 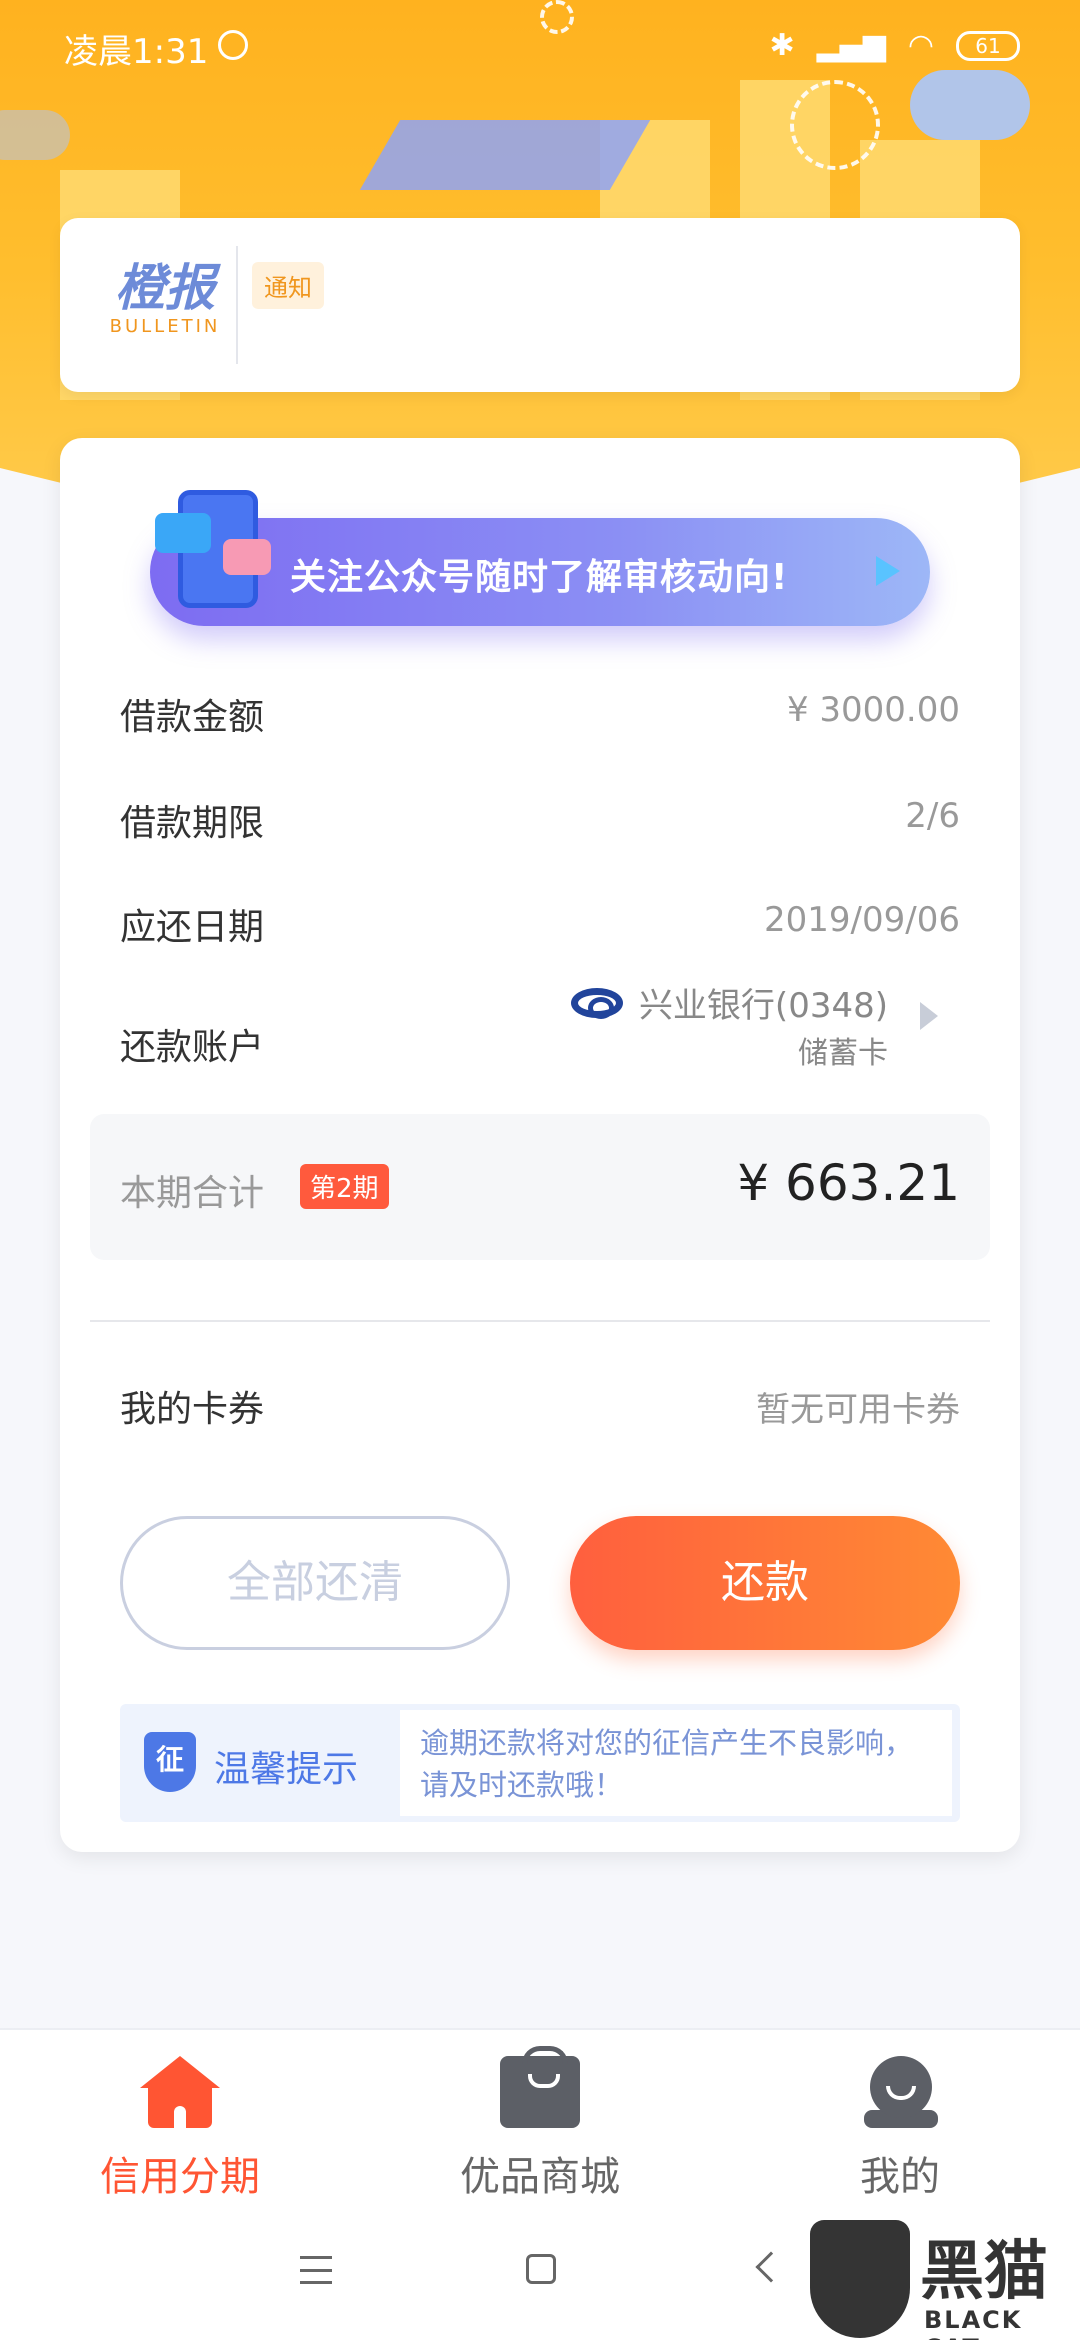 What do you see at coordinates (900, 2177) in the screenshot?
I see `tab-label: 我的` at bounding box center [900, 2177].